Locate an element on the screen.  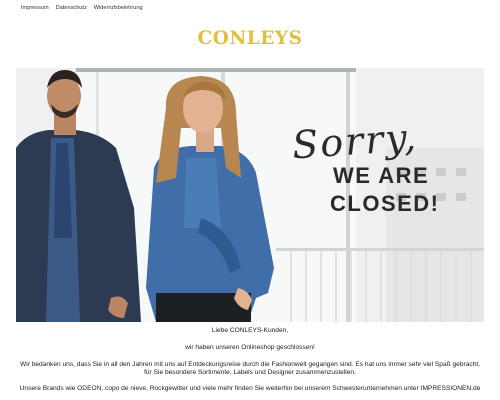
nav-link-datenschutz: Datenschutz is located at coordinates (71, 8).